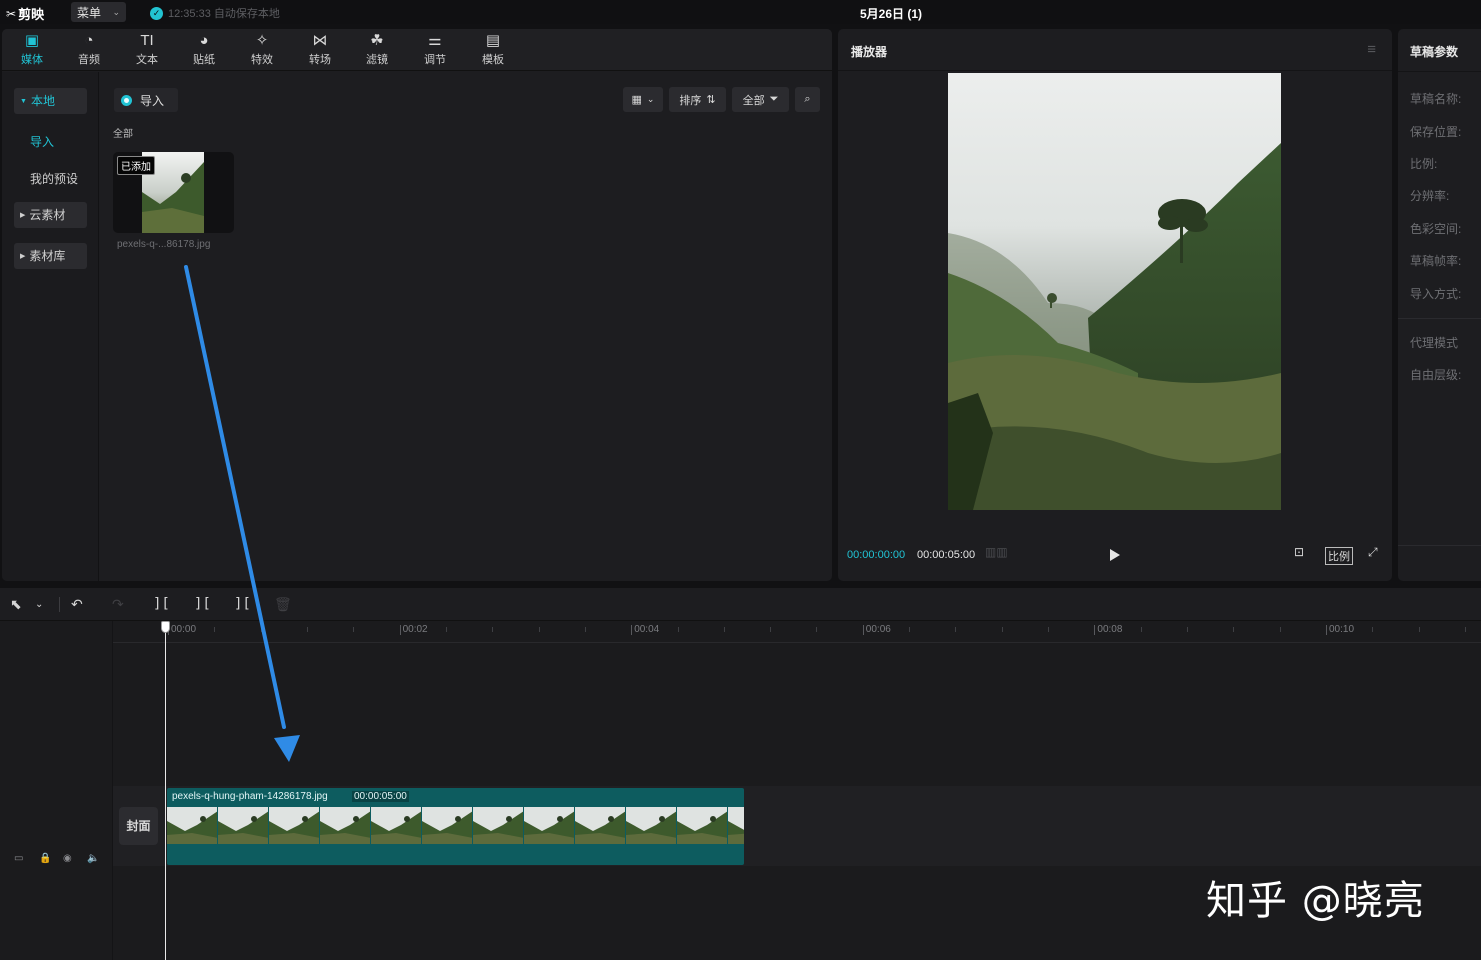 This screenshot has height=960, width=1481. I want to click on preview-canvas, so click(1114, 291).